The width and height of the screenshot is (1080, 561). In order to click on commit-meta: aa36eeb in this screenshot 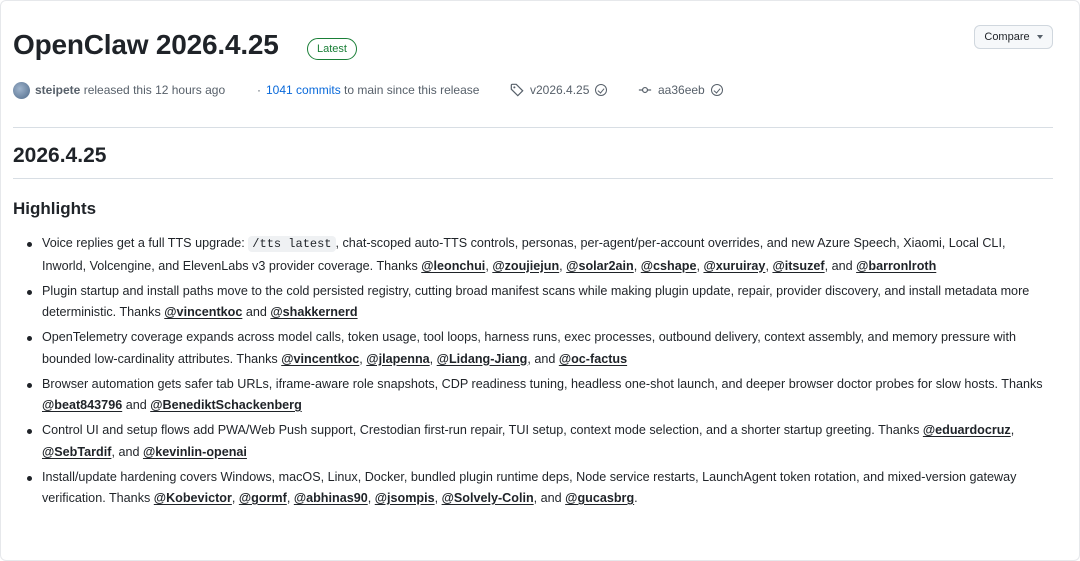, I will do `click(680, 90)`.